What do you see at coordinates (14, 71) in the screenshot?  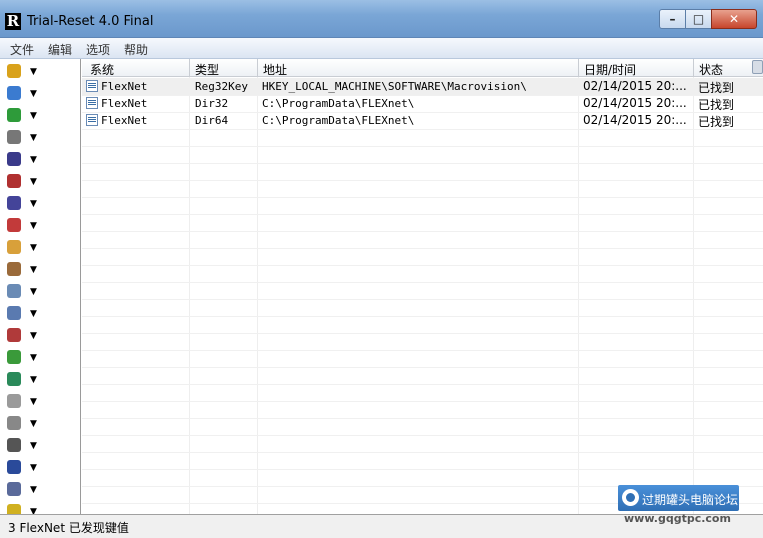 I see `cube-icon` at bounding box center [14, 71].